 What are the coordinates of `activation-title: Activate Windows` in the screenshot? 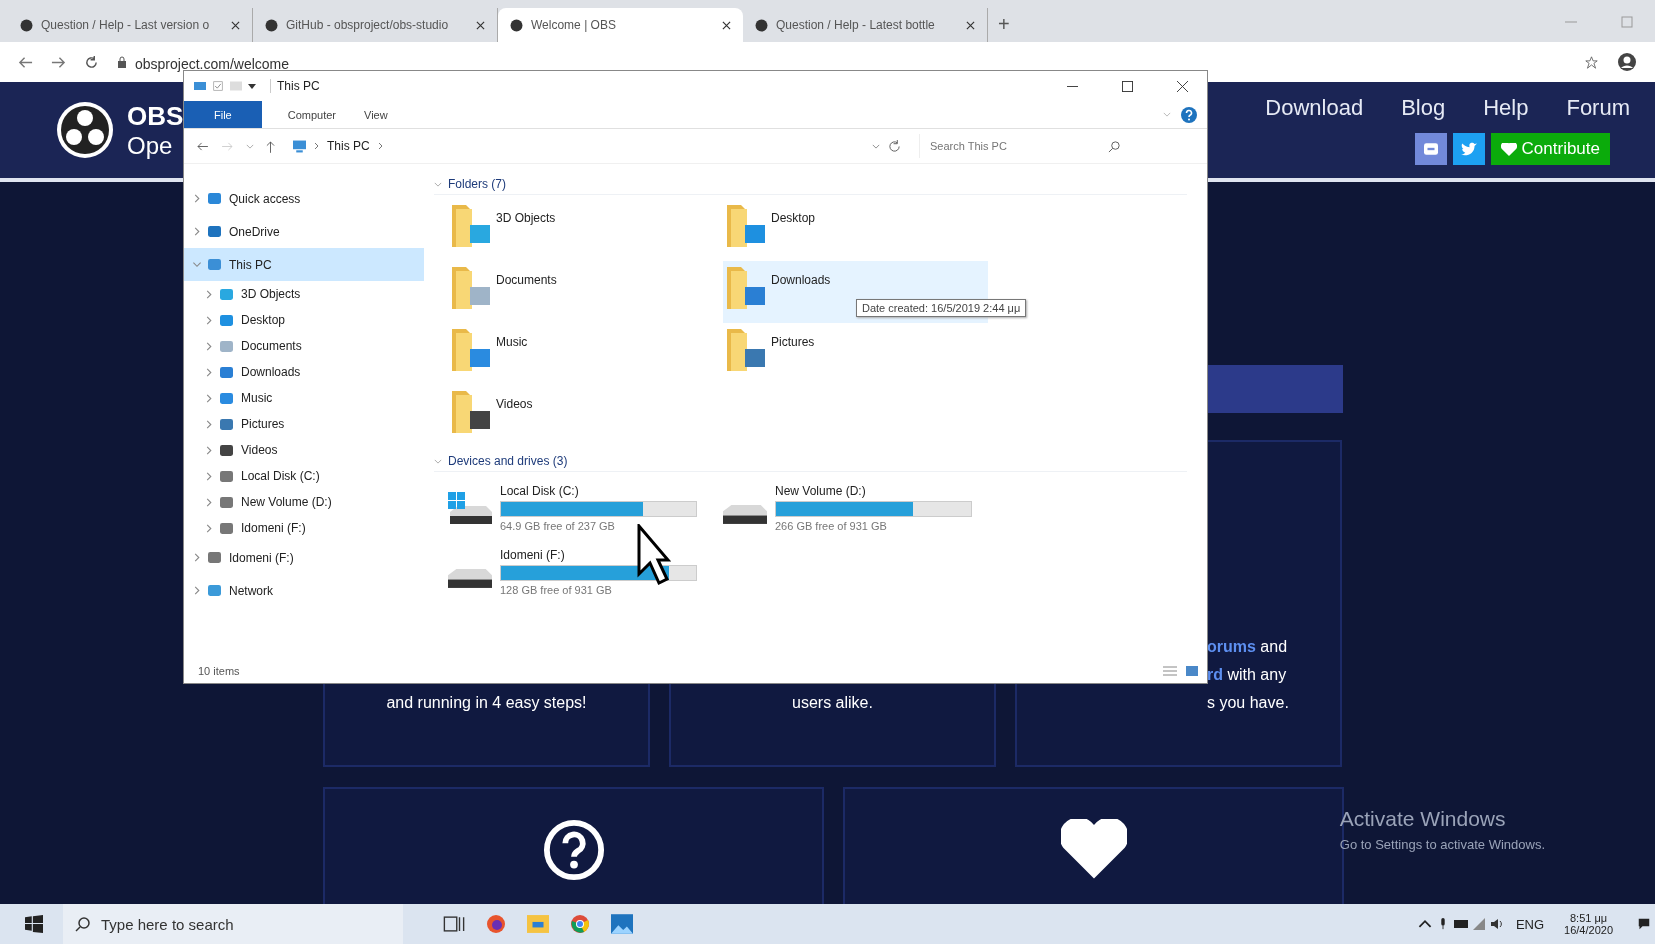 It's located at (1423, 819).